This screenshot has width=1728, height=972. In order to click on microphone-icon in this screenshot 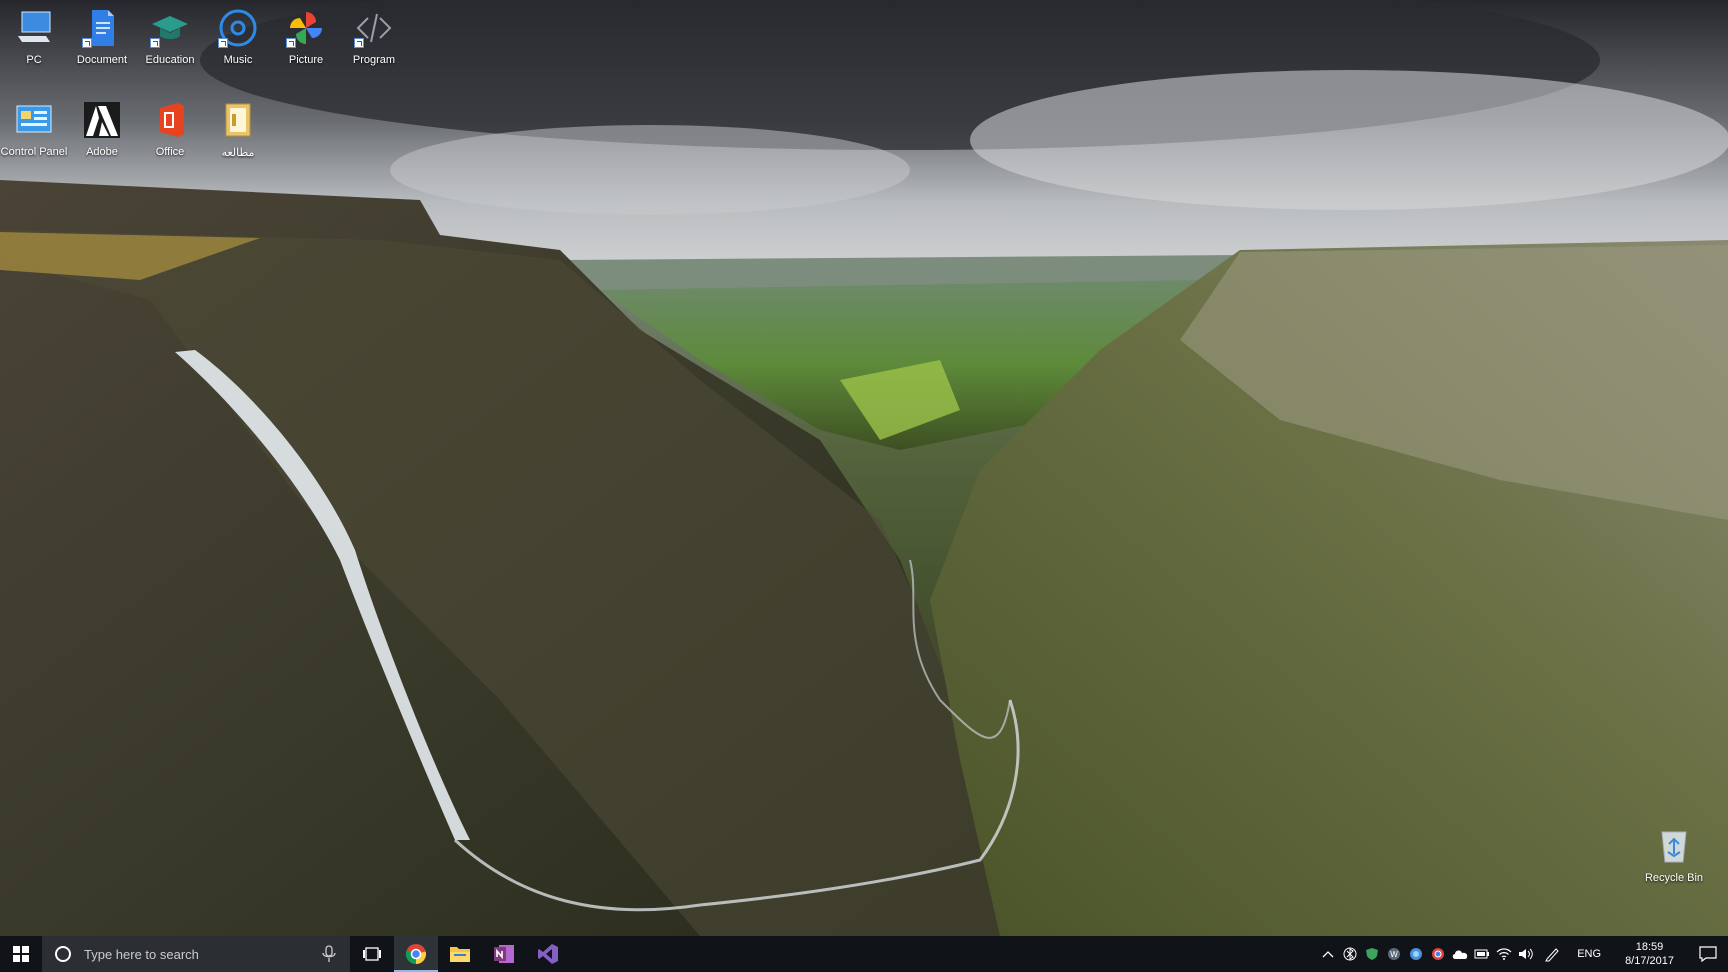, I will do `click(329, 954)`.